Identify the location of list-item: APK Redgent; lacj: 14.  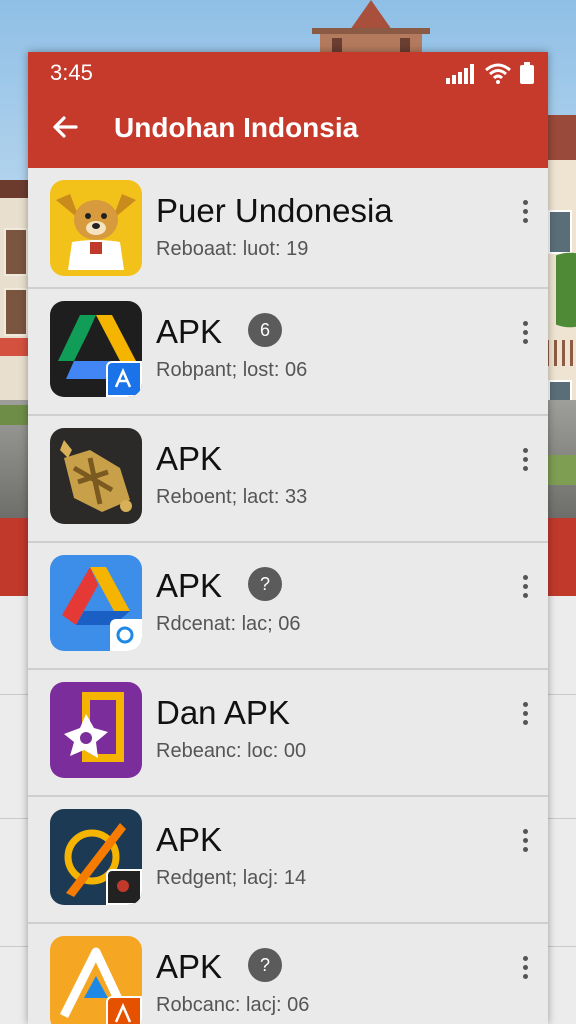
(288, 860).